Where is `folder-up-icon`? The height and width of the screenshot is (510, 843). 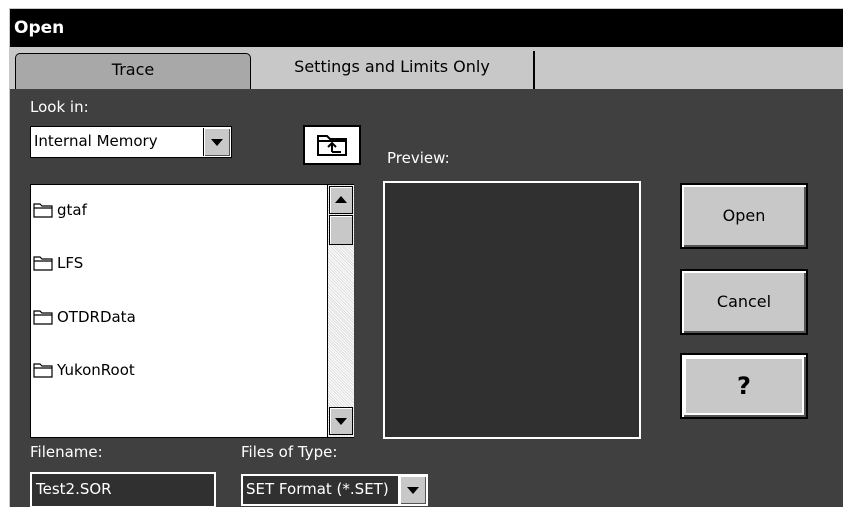
folder-up-icon is located at coordinates (332, 145).